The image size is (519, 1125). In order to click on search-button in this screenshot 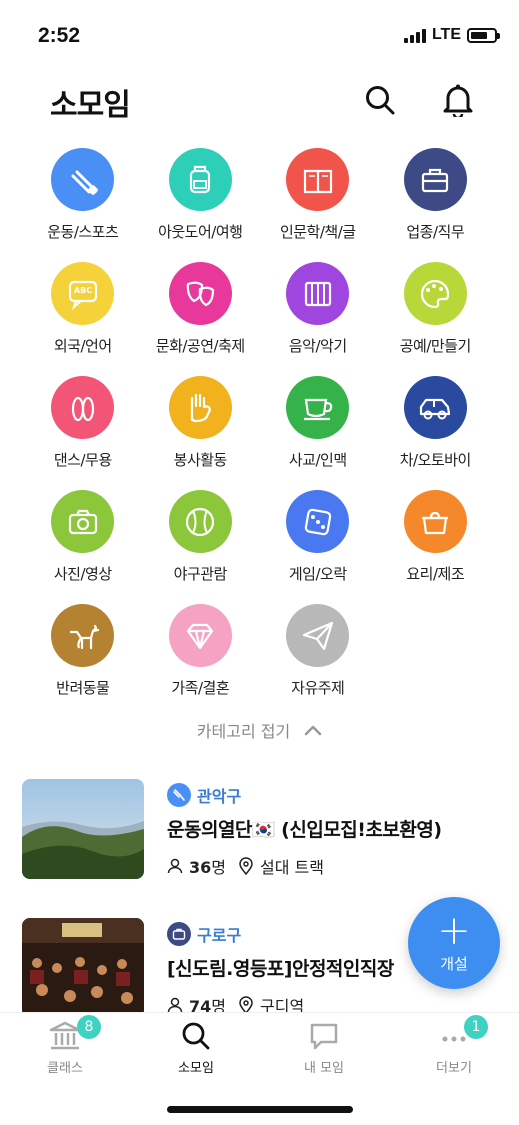, I will do `click(380, 100)`.